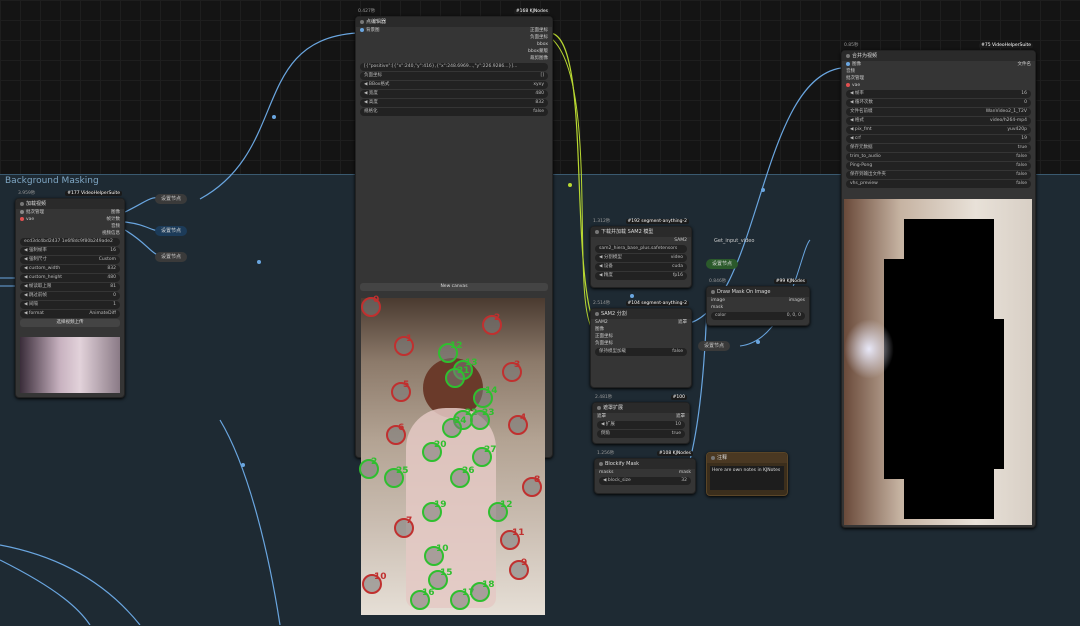  What do you see at coordinates (641, 258) in the screenshot?
I see `segmentor-select: ◀ 分割模型 video` at bounding box center [641, 258].